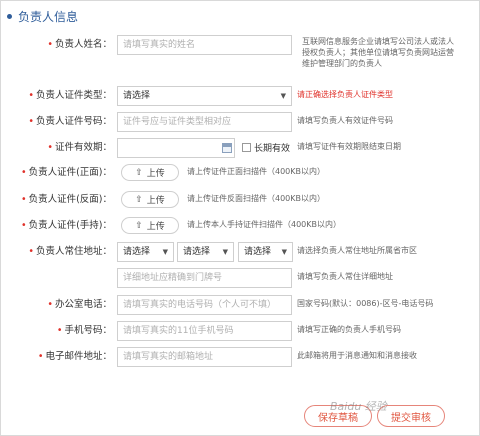  I want to click on field-row-id-number: •负责人证件号码： 请填写负责人有效证件号码, so click(240, 124).